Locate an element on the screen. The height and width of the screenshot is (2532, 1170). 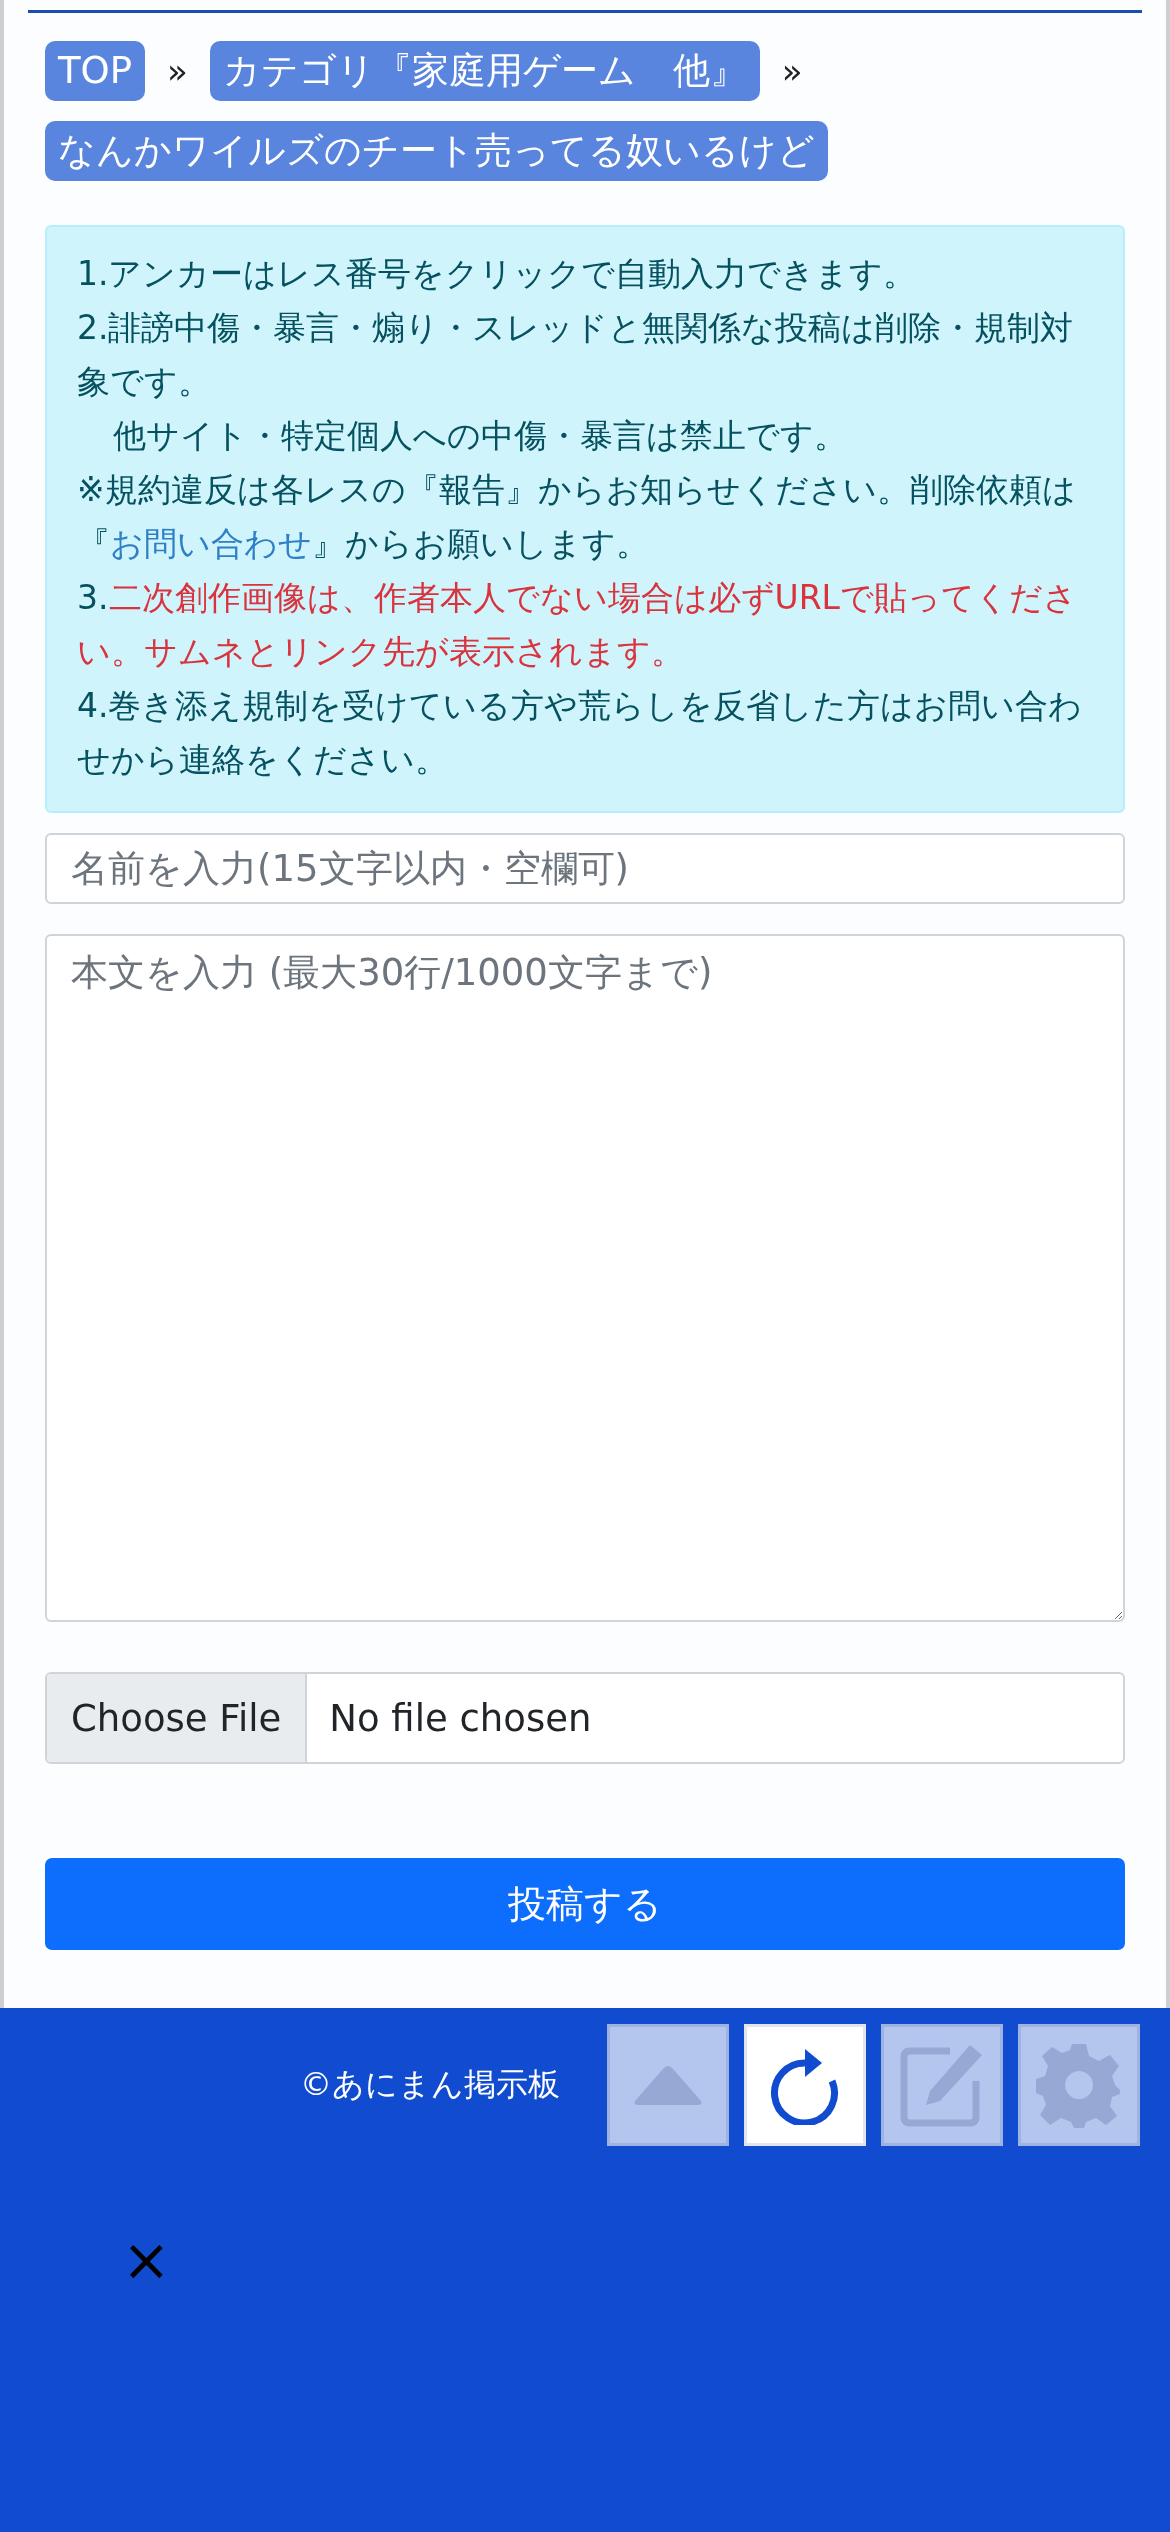
settings-icon is located at coordinates (1079, 2085).